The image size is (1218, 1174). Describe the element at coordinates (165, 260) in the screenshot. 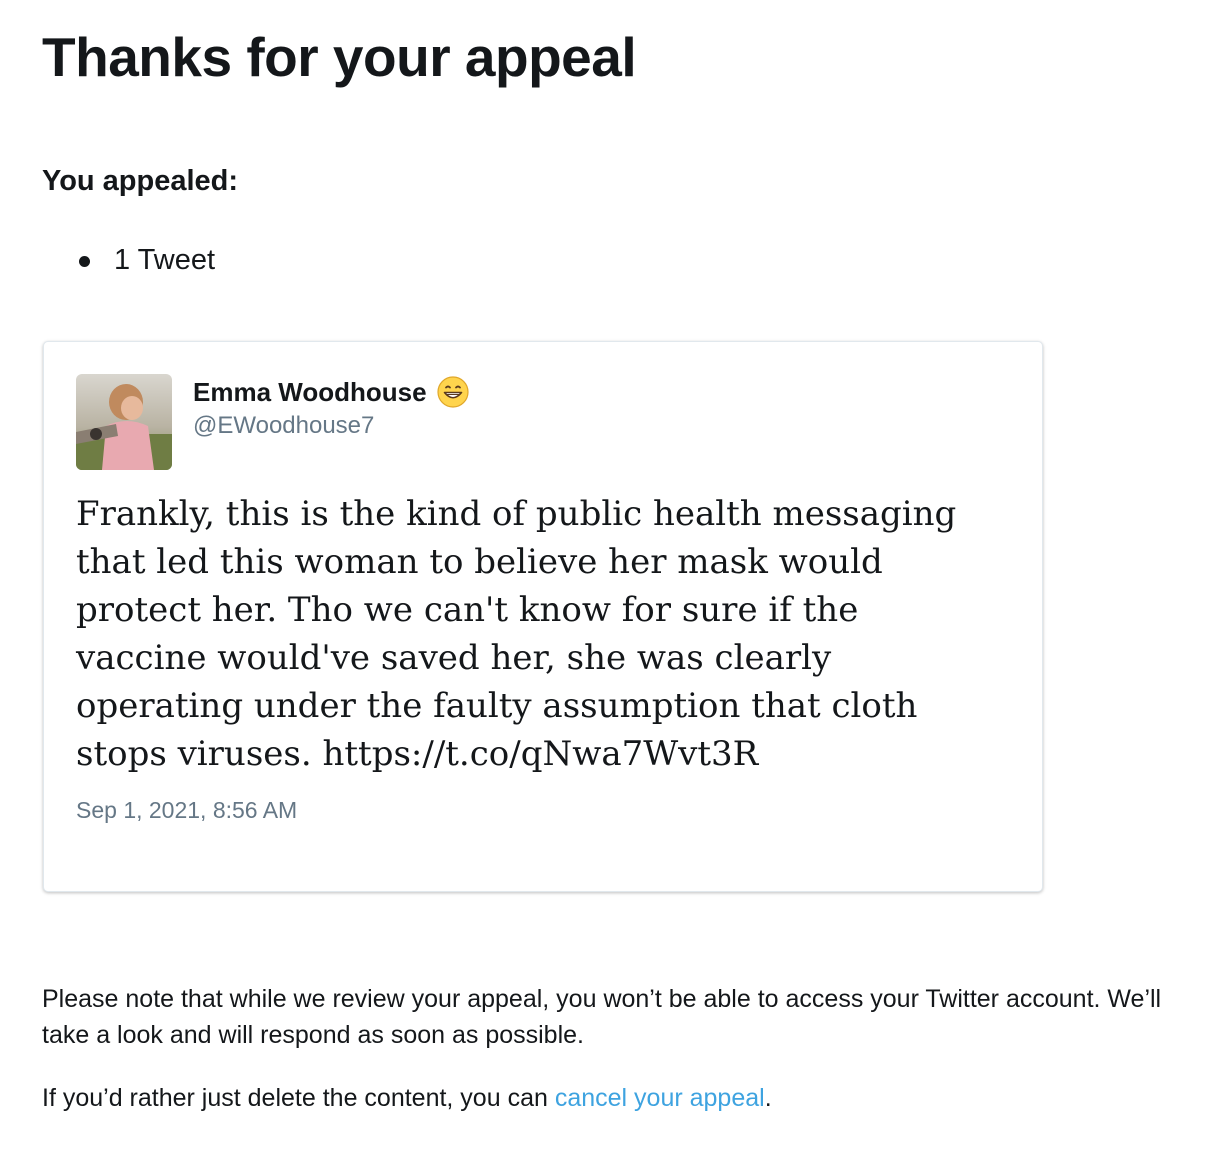

I see `appealed-item-label: 1 Tweet` at that location.